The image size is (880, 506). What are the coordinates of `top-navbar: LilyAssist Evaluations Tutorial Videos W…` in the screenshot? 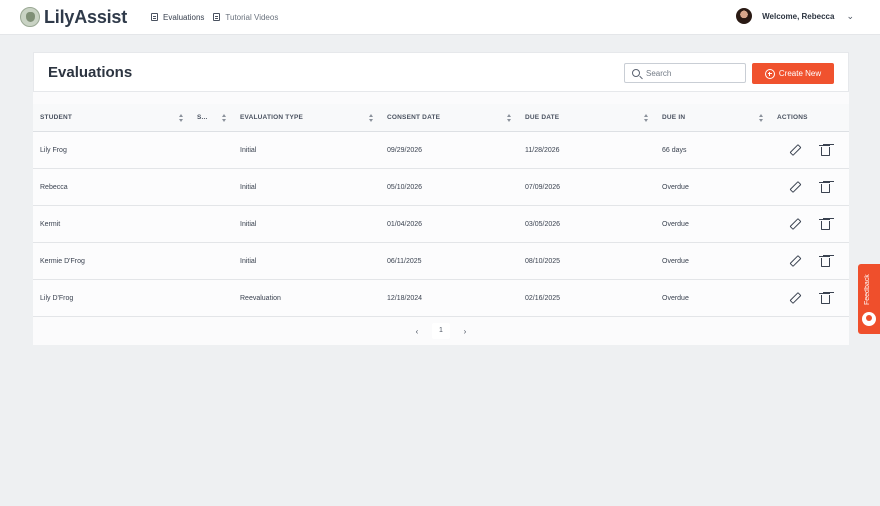 It's located at (440, 17).